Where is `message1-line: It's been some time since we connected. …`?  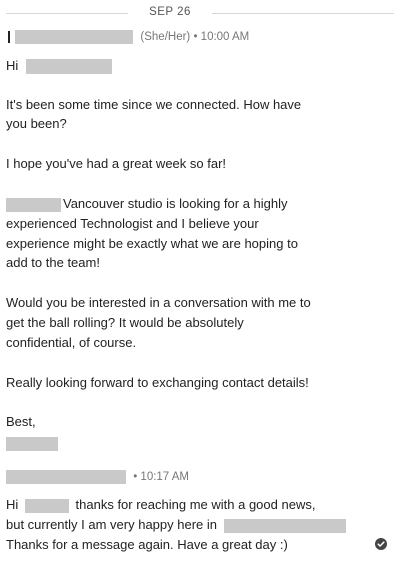
message1-line: It's been some time since we connected. … is located at coordinates (154, 104).